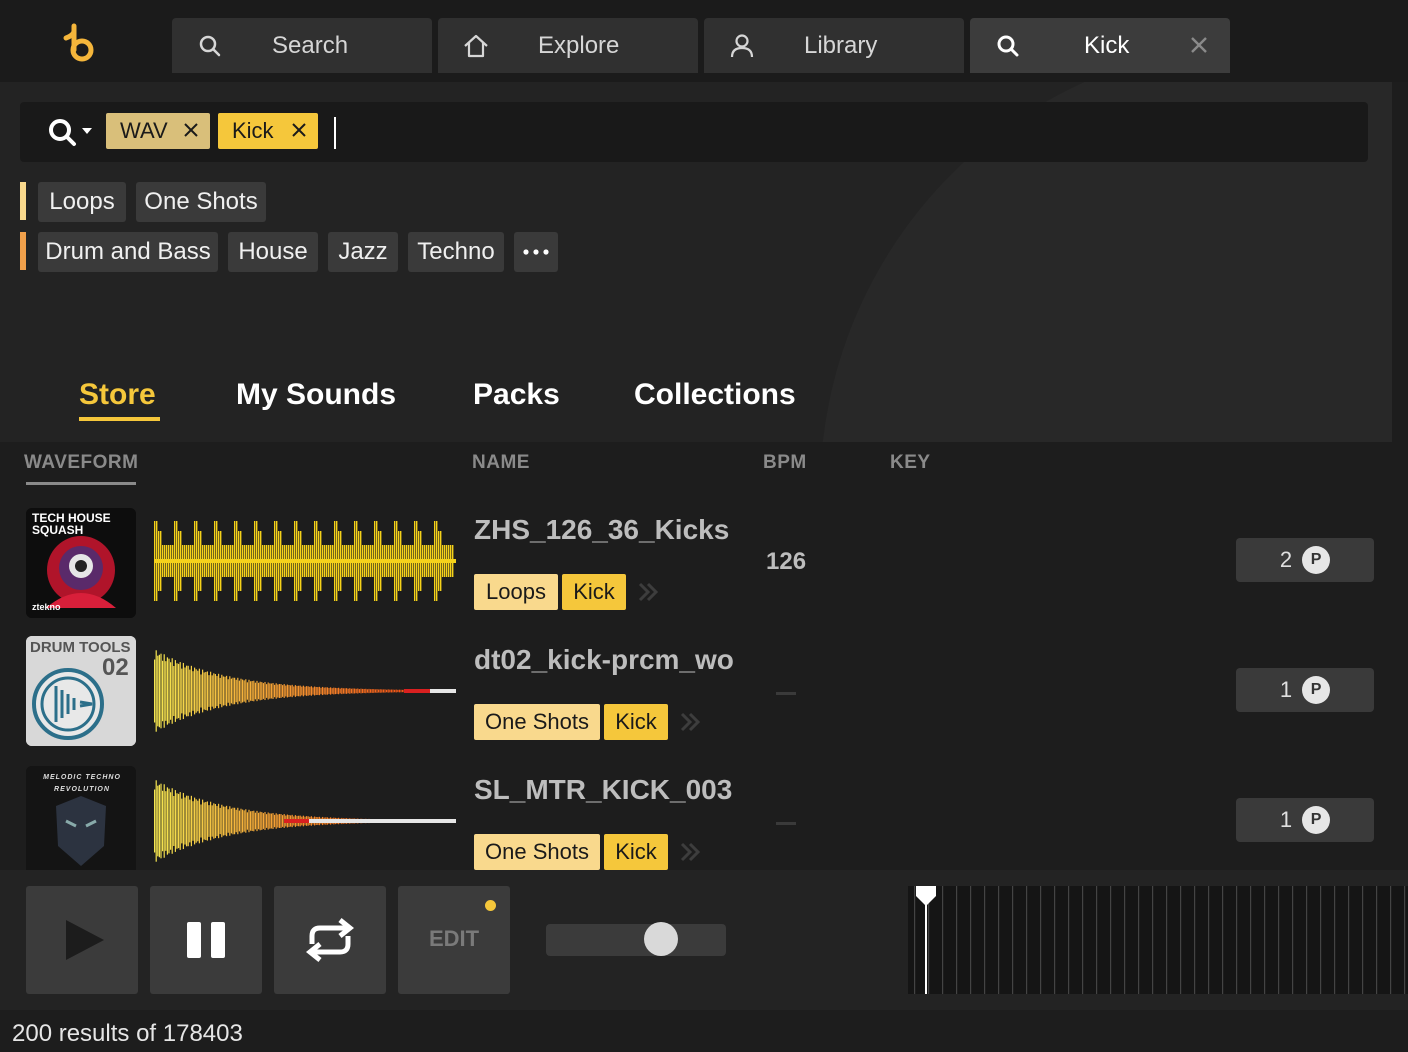  Describe the element at coordinates (516, 395) in the screenshot. I see `tab-packs: Packs` at that location.